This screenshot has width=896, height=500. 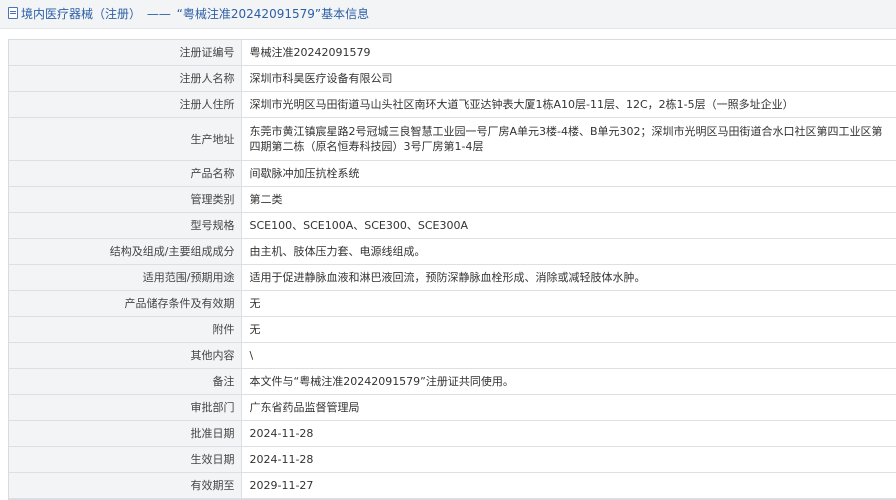 I want to click on table-row: 生效日期 2024-11-28, so click(x=452, y=459).